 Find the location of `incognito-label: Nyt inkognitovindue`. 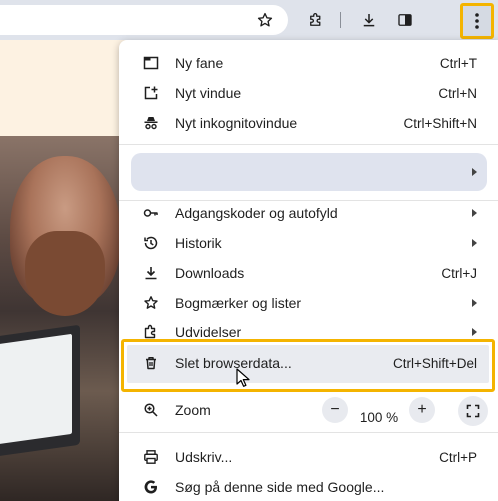

incognito-label: Nyt inkognitovindue is located at coordinates (236, 123).